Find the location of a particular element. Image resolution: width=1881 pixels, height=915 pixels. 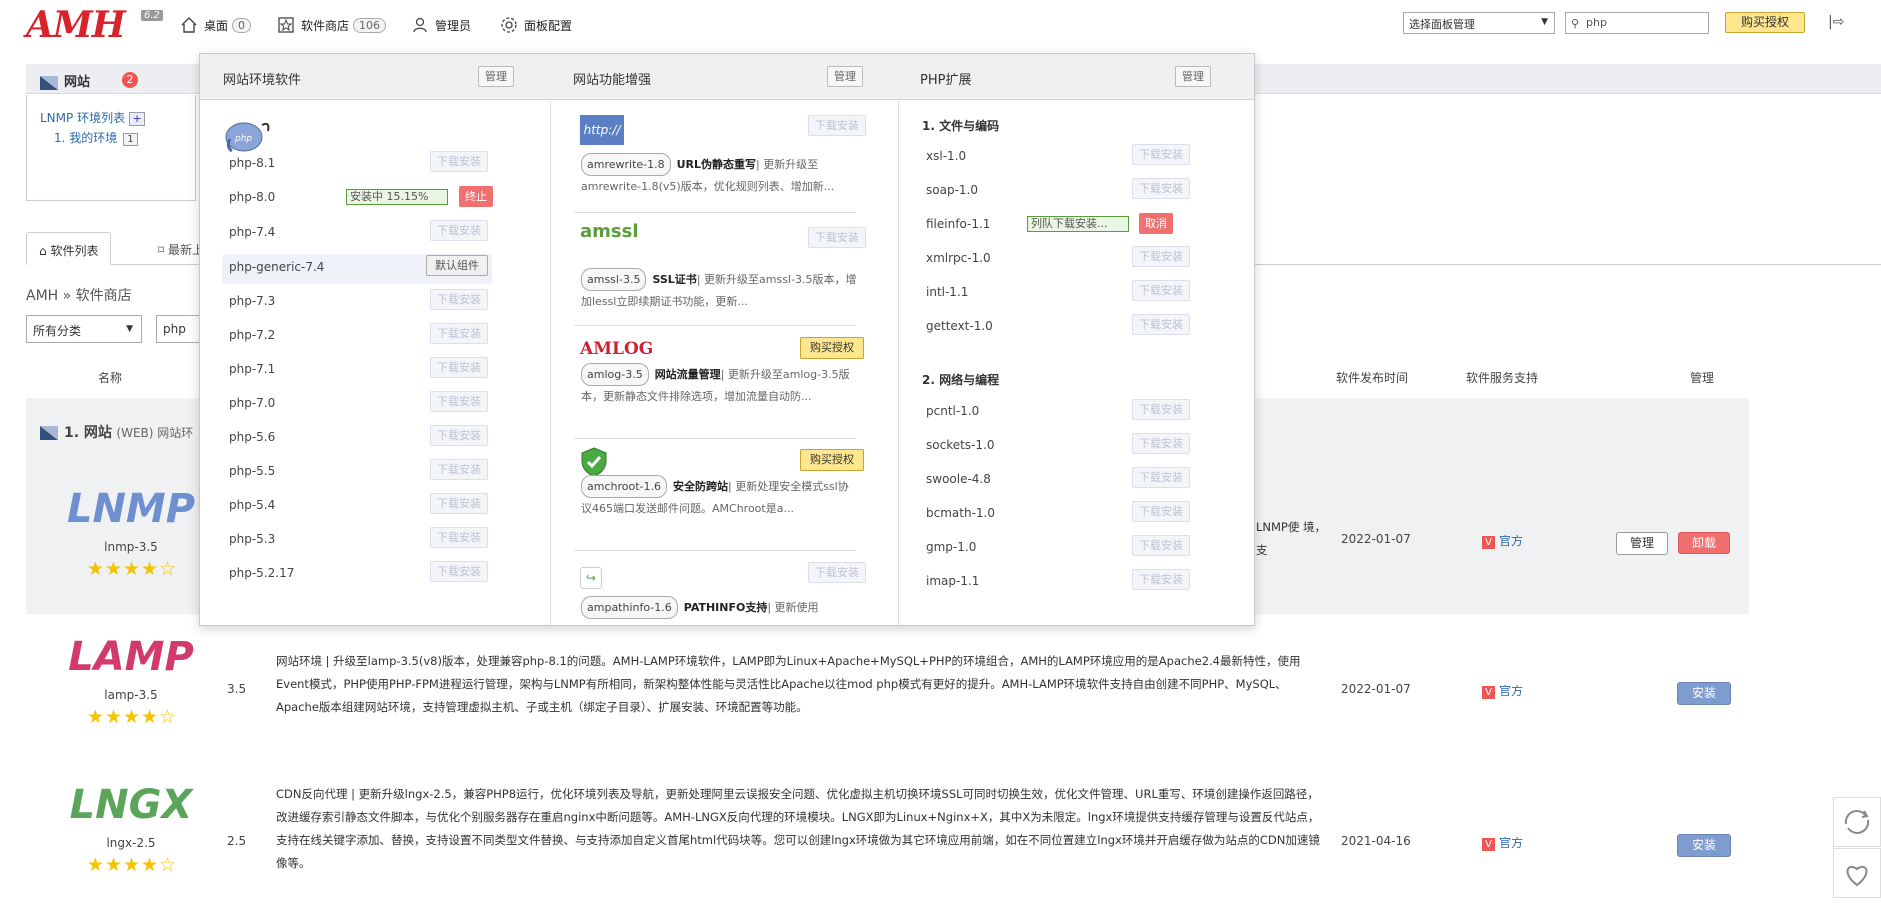

nav-desktop-label: 桌面 is located at coordinates (216, 25).